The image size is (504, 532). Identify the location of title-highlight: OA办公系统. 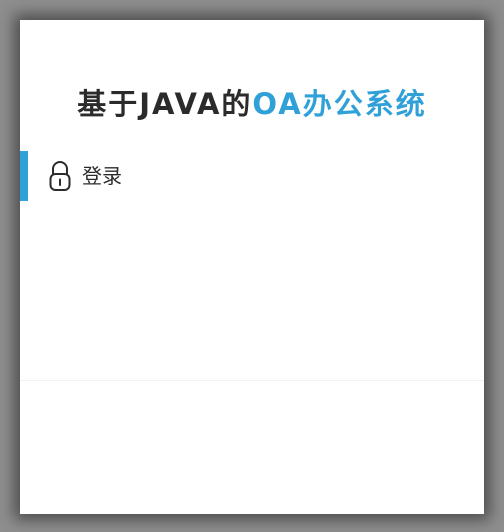
(339, 104).